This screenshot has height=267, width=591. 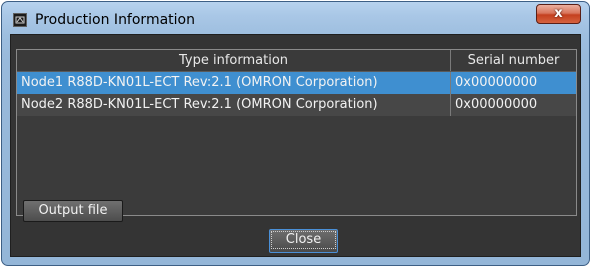 I want to click on column-header-serial-number: Serial number, so click(x=513, y=60).